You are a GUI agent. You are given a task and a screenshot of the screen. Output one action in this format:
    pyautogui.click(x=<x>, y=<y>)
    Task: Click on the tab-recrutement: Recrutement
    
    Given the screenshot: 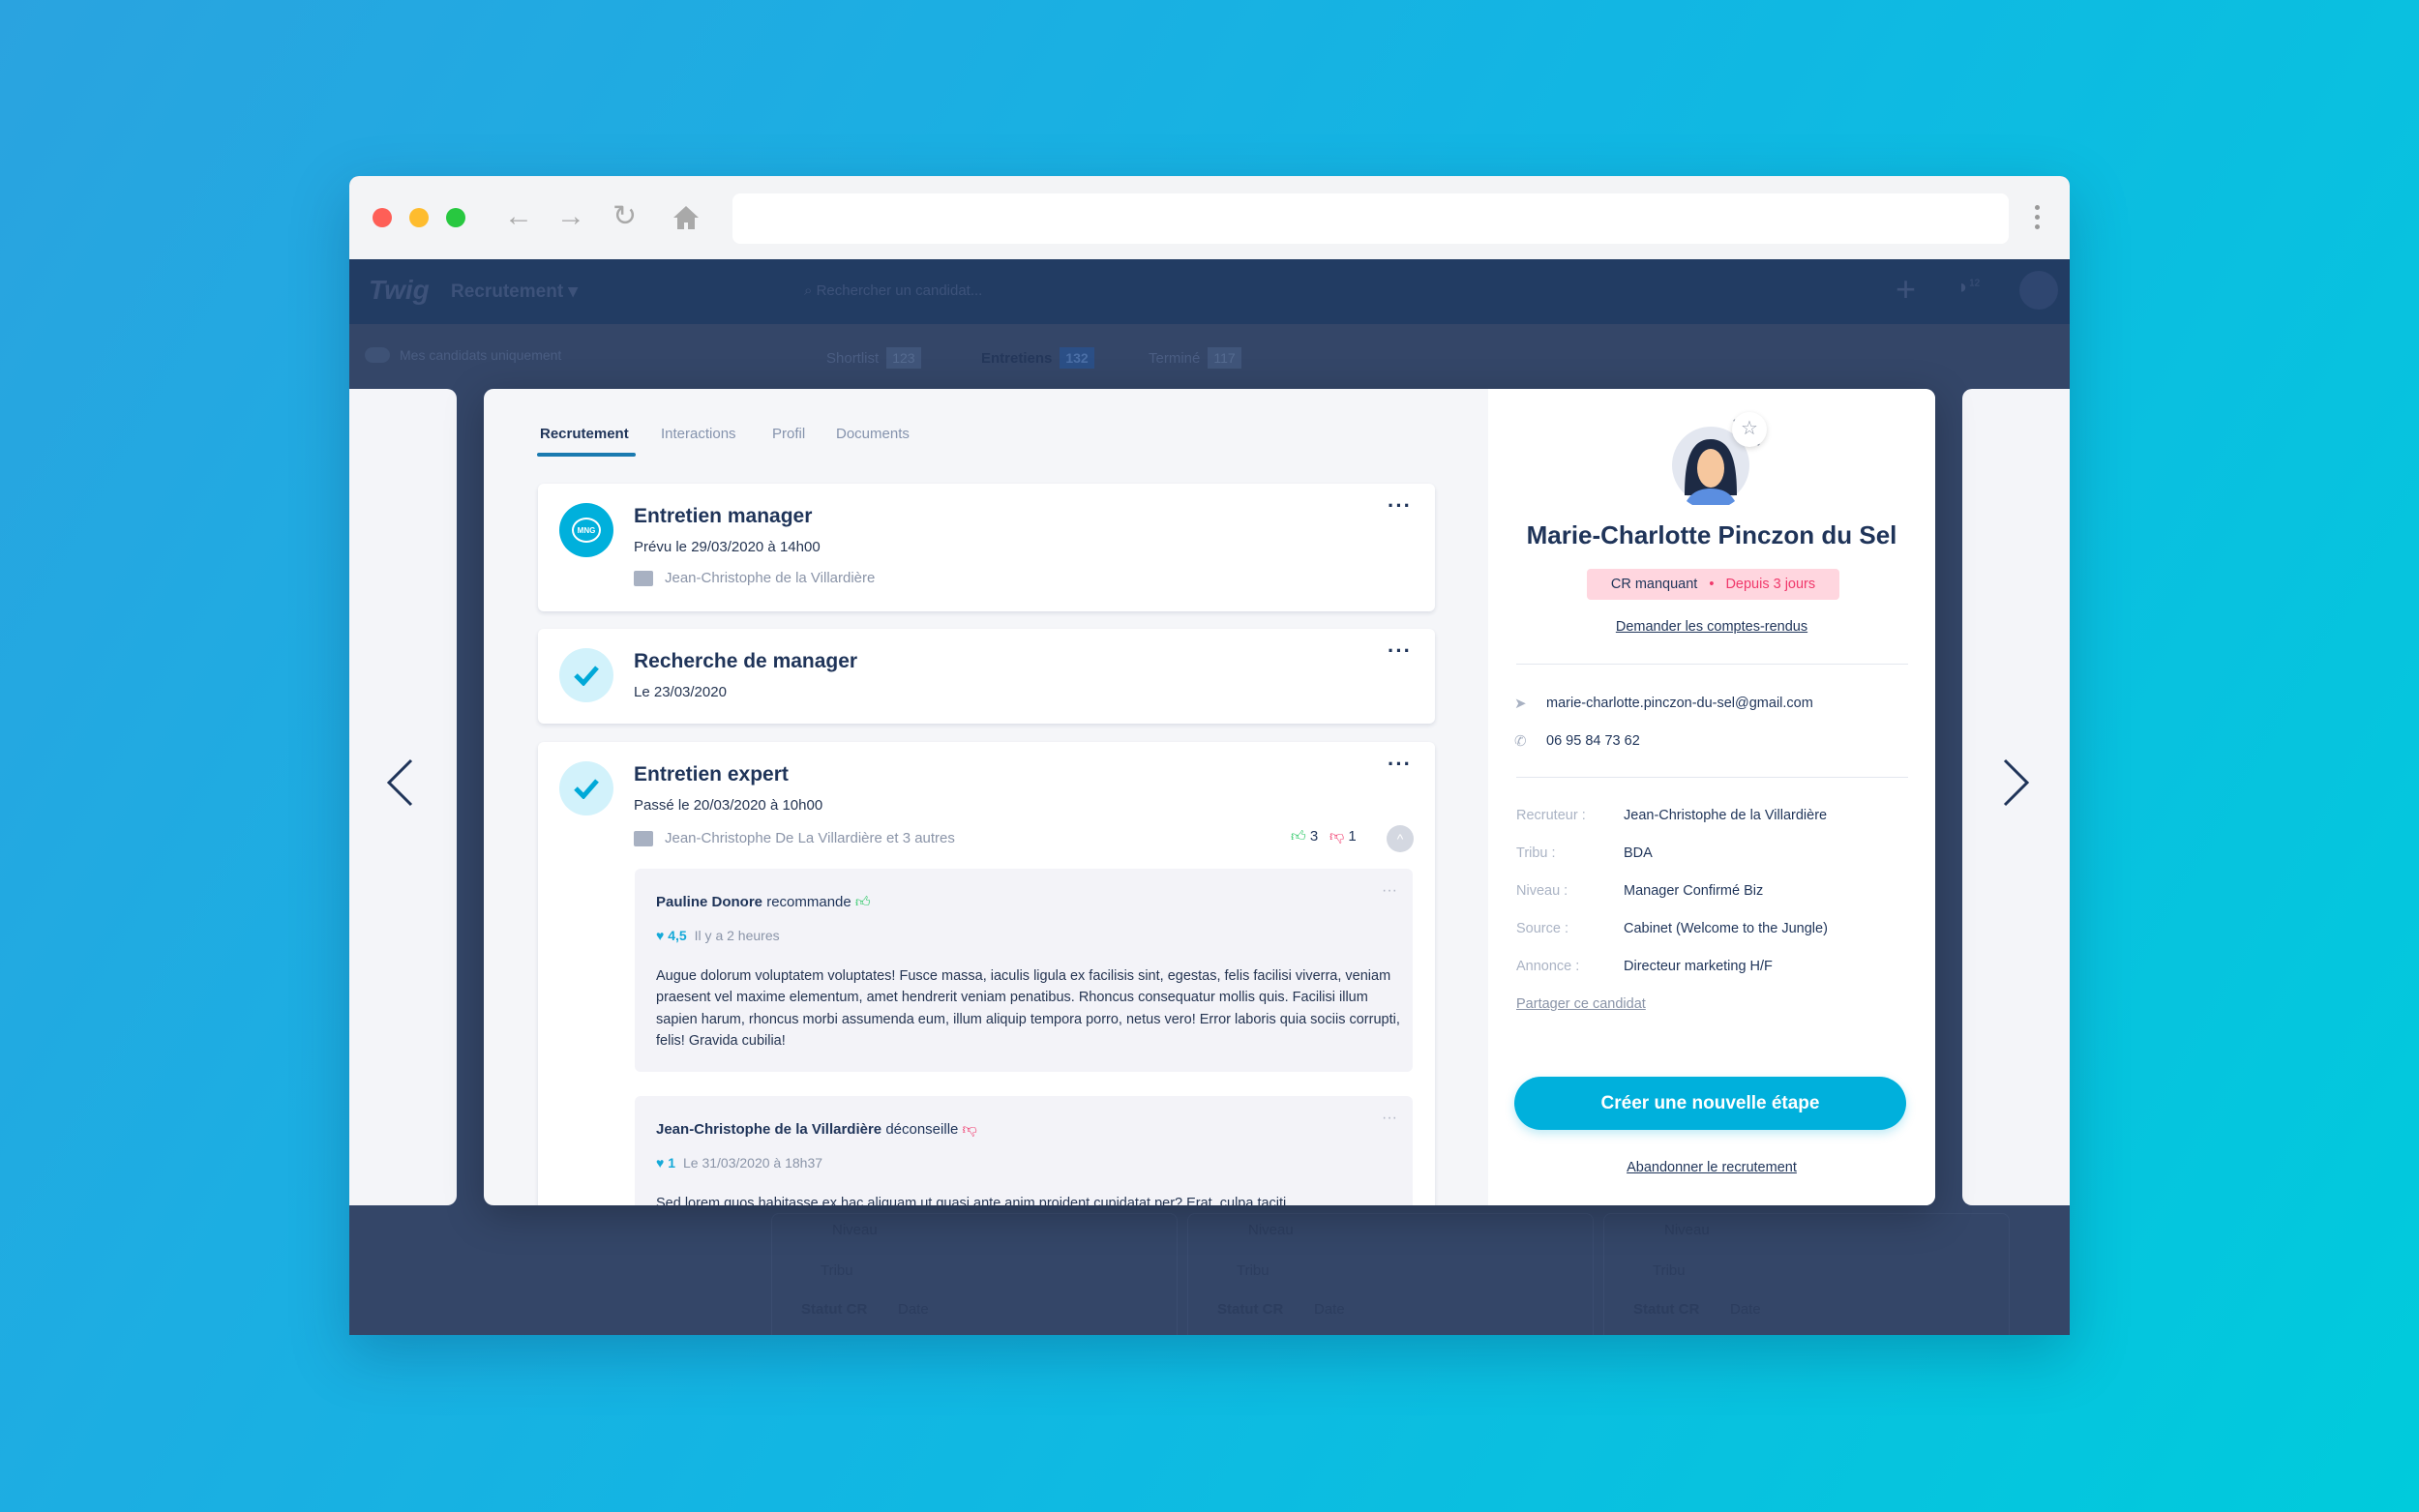 What is the action you would take?
    pyautogui.click(x=585, y=434)
    